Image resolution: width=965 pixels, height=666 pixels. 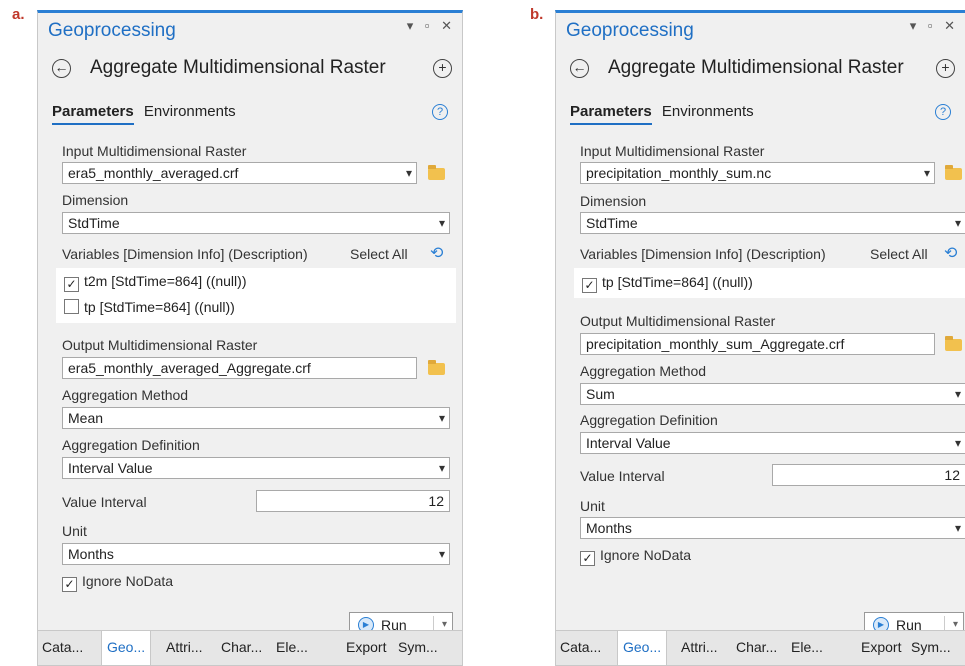 What do you see at coordinates (71, 306) in the screenshot?
I see `checkbox-unchecked` at bounding box center [71, 306].